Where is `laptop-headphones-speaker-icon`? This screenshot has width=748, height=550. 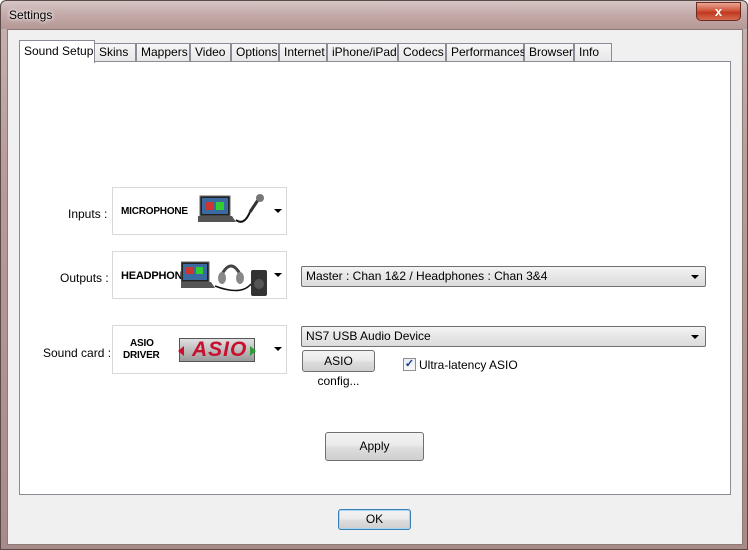
laptop-headphones-speaker-icon is located at coordinates (224, 278).